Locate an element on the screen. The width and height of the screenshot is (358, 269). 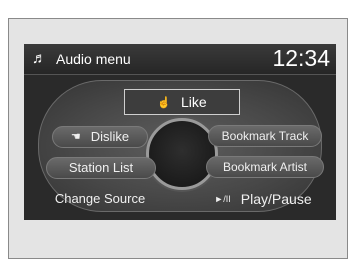
like-button: ☝ Like is located at coordinates (182, 102).